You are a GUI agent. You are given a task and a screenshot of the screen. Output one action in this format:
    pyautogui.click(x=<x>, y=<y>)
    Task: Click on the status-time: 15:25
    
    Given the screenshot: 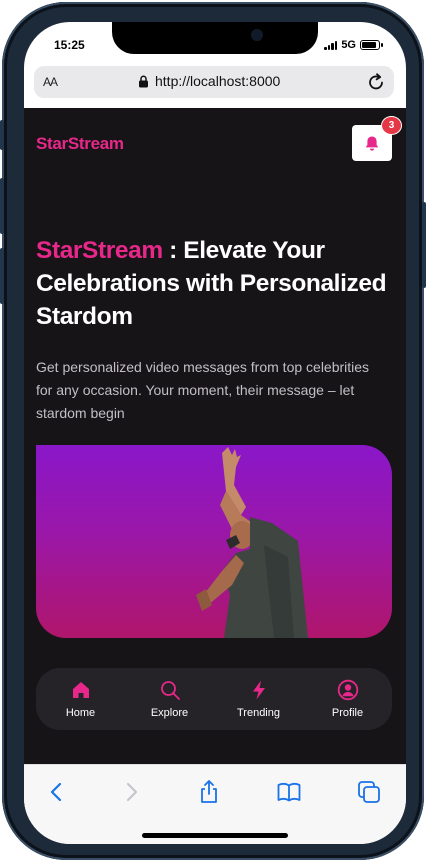 What is the action you would take?
    pyautogui.click(x=69, y=45)
    